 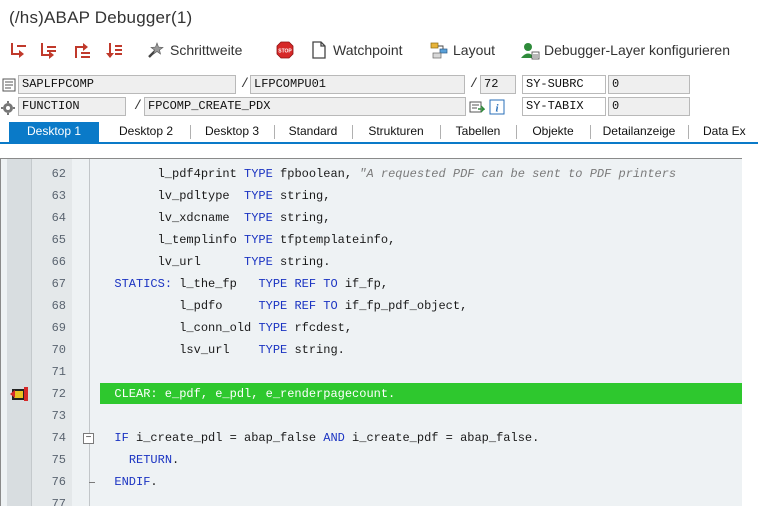 I want to click on program-icon, so click(x=9, y=85).